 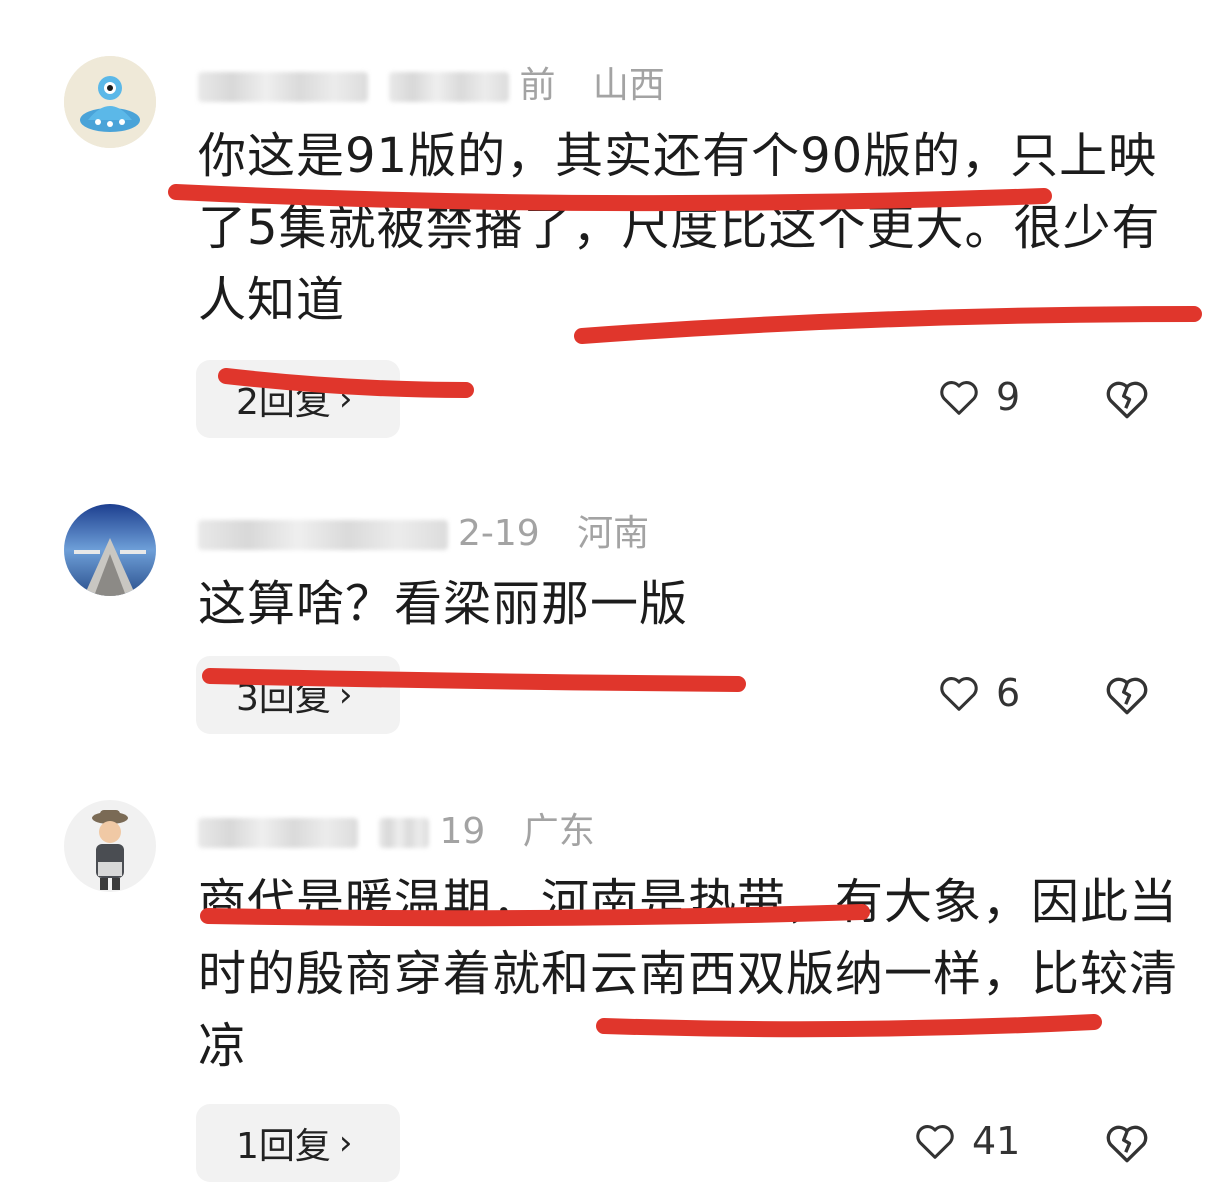 I want to click on replies-button: 1回复 ›, so click(x=298, y=1143).